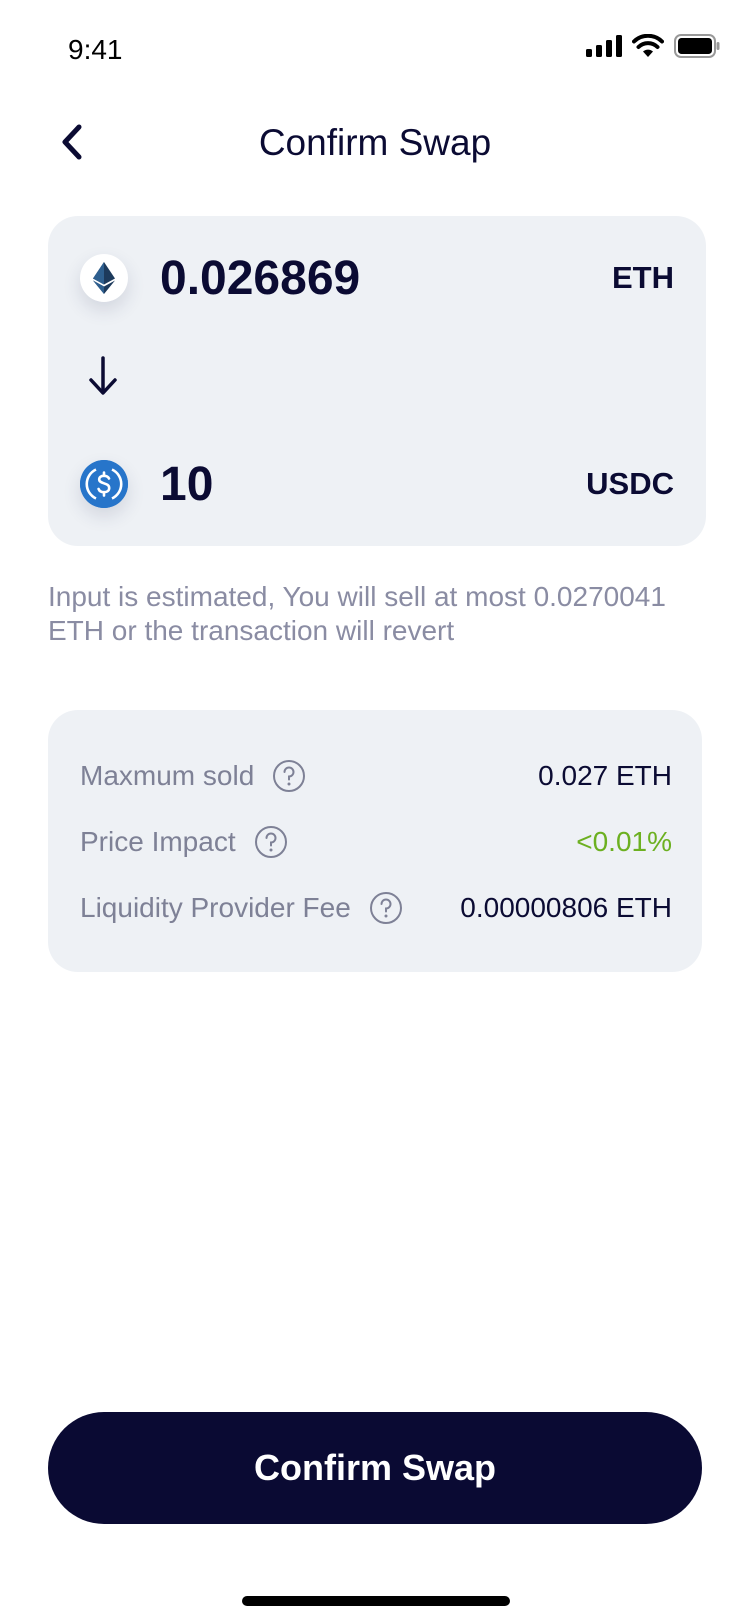 The width and height of the screenshot is (750, 1624). What do you see at coordinates (95, 49) in the screenshot?
I see `status-time: 9:41` at bounding box center [95, 49].